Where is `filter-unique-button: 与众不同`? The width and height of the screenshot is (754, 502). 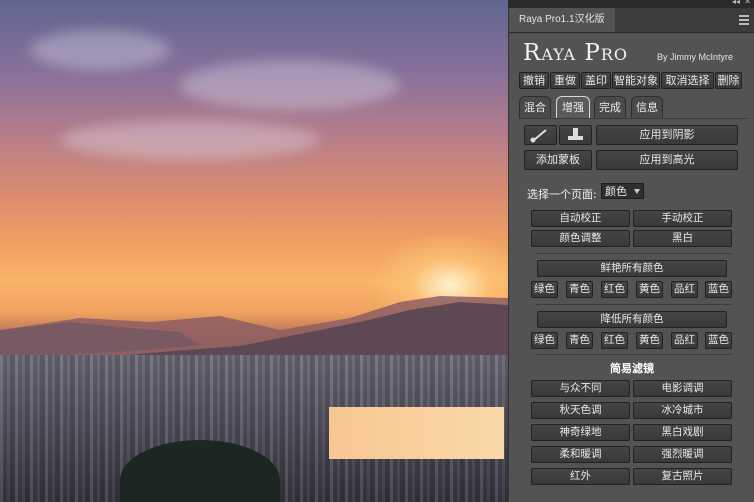 filter-unique-button: 与众不同 is located at coordinates (580, 388).